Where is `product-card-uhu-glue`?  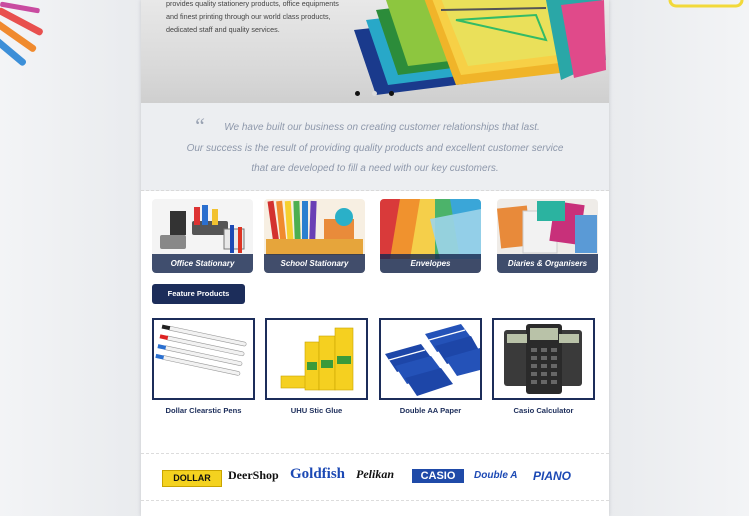 product-card-uhu-glue is located at coordinates (316, 359).